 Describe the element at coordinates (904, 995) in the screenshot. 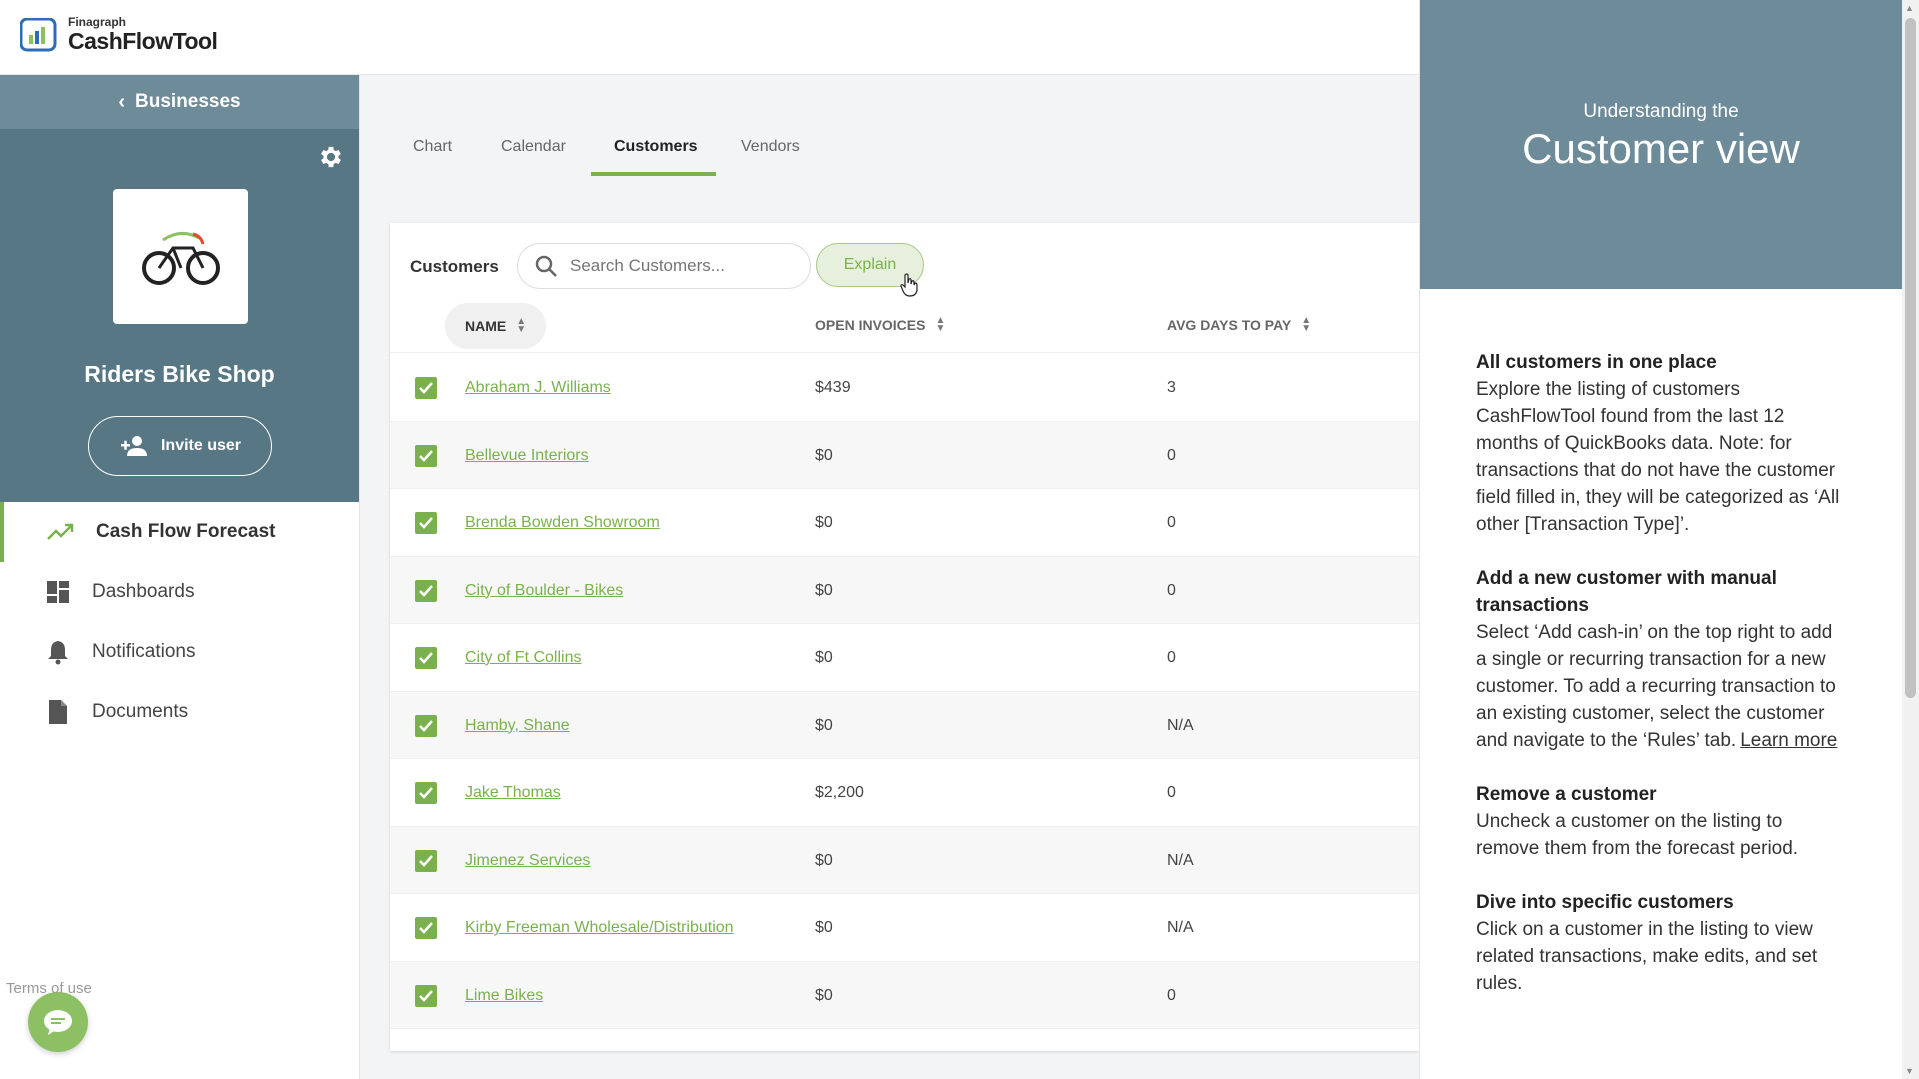

I see `table-row: Lime Bikes $0 0` at that location.